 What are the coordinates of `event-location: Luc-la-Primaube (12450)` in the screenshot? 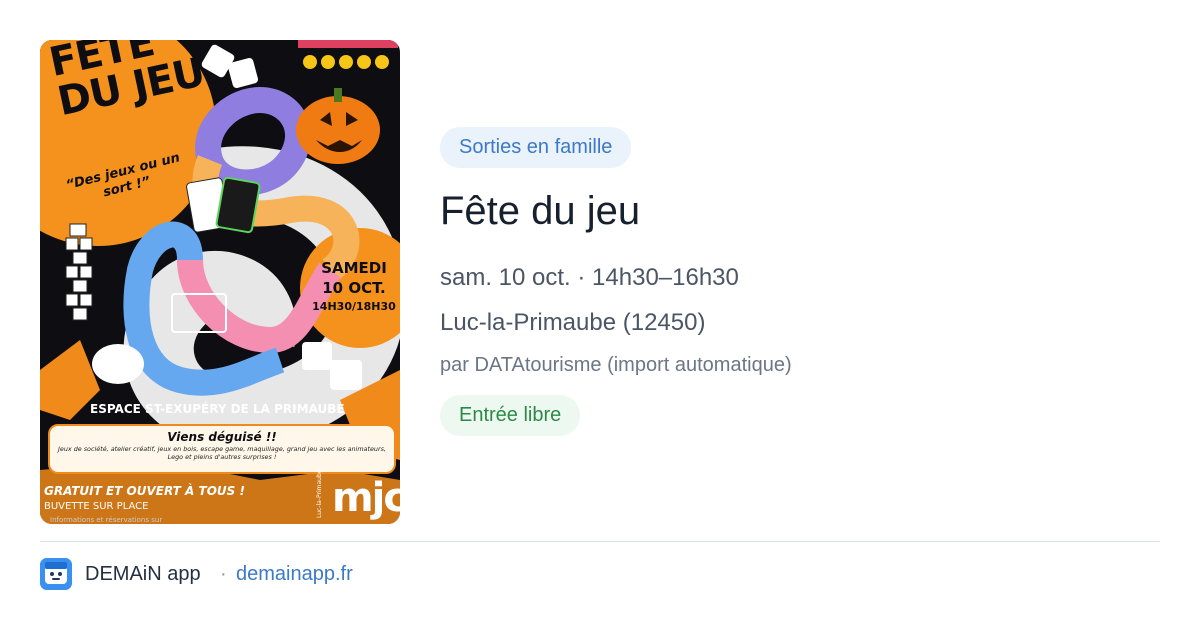 It's located at (573, 322).